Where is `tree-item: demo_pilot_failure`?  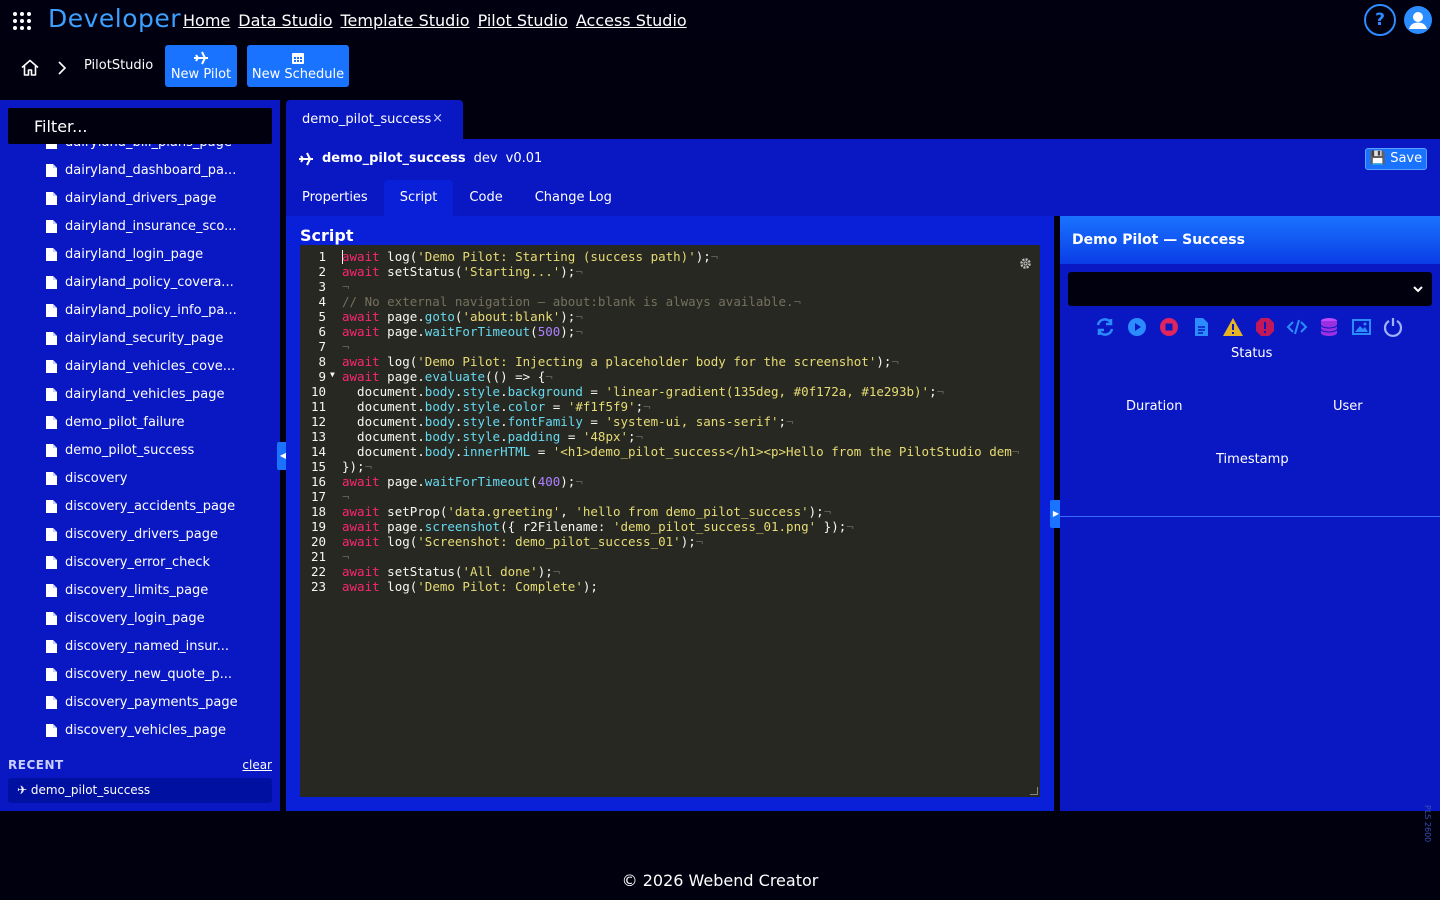 tree-item: demo_pilot_failure is located at coordinates (140, 422).